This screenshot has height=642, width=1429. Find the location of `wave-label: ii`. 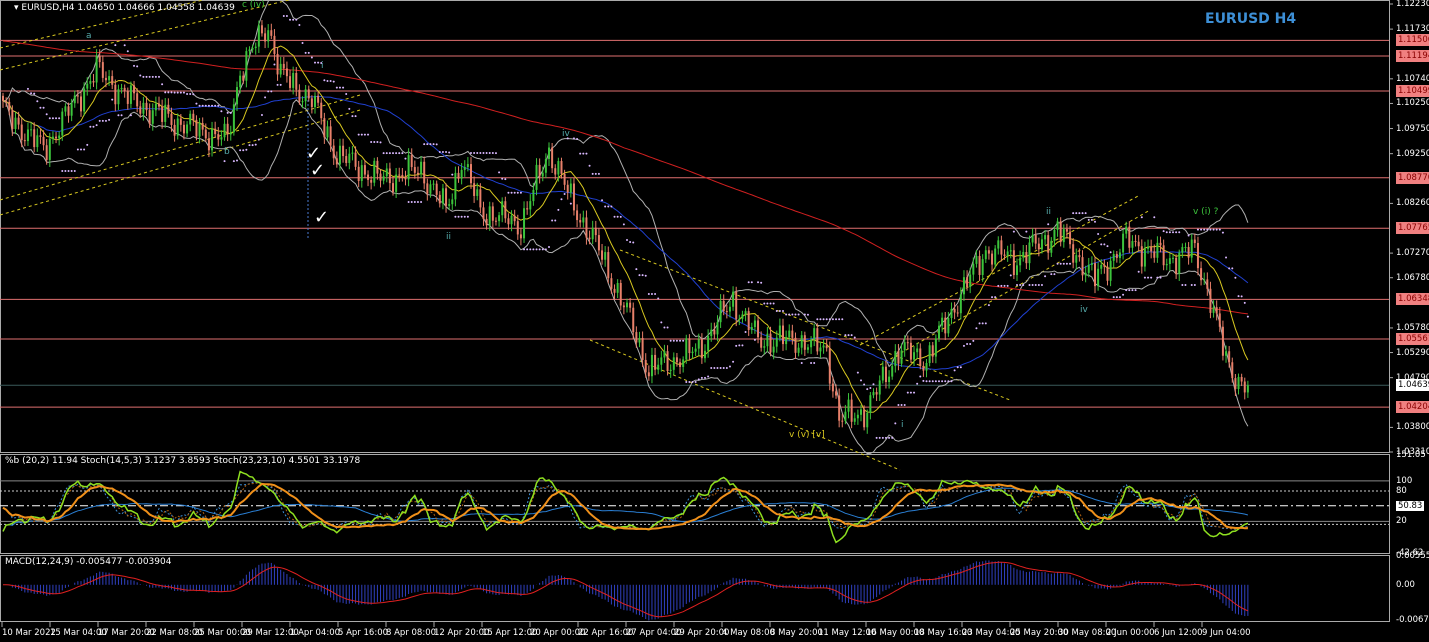

wave-label: ii is located at coordinates (1049, 212).